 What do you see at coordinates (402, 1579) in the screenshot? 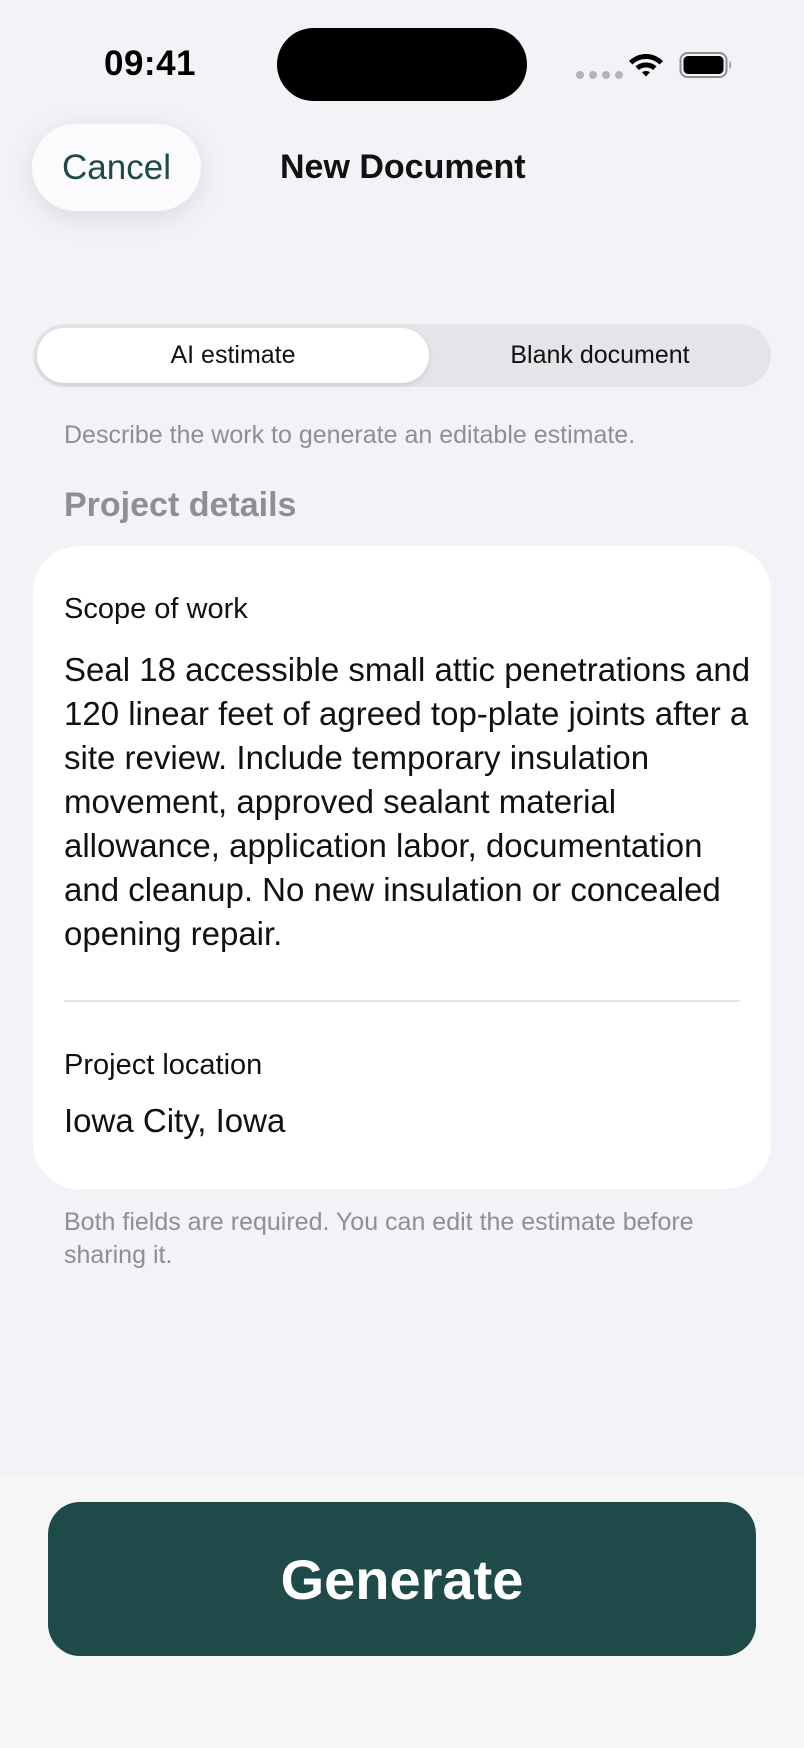
I see `generate-button: Generate` at bounding box center [402, 1579].